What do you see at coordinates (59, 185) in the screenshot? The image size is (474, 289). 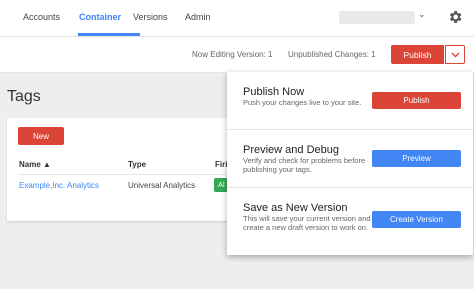 I see `tag-name-link: Example,Inc. Analytics` at bounding box center [59, 185].